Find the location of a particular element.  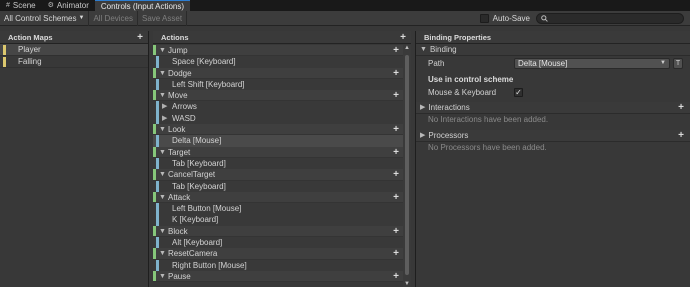

action-row: ▼ Block + is located at coordinates (278, 231).